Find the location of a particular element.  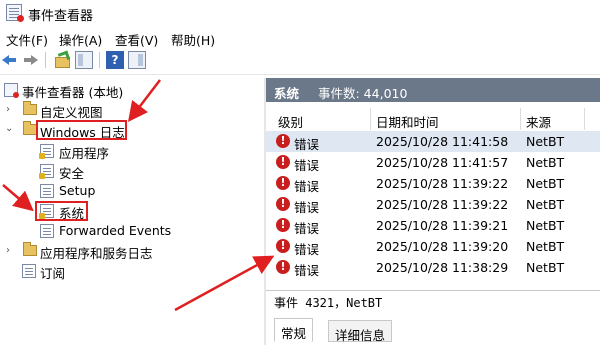

title-bar: 事件查看器 is located at coordinates (300, 13).